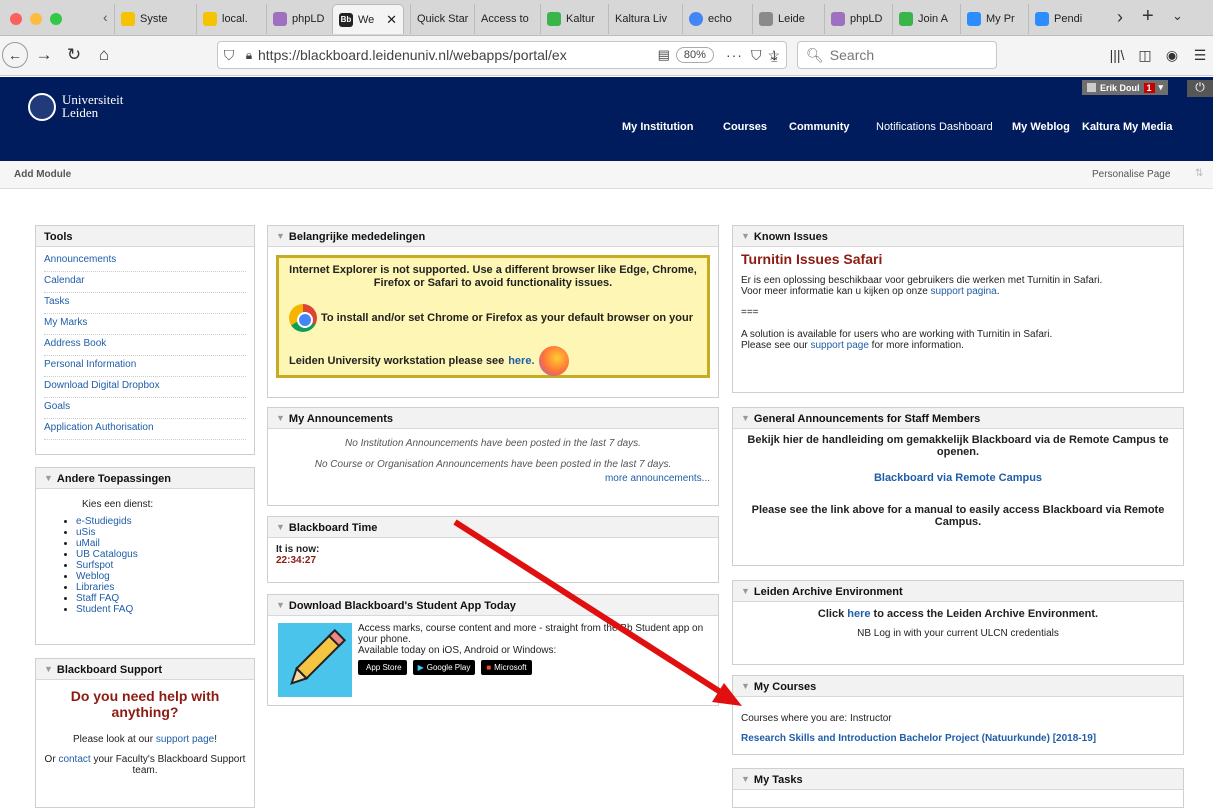 The image size is (1213, 808). I want to click on google-play-button: ▶ Google Play, so click(444, 667).